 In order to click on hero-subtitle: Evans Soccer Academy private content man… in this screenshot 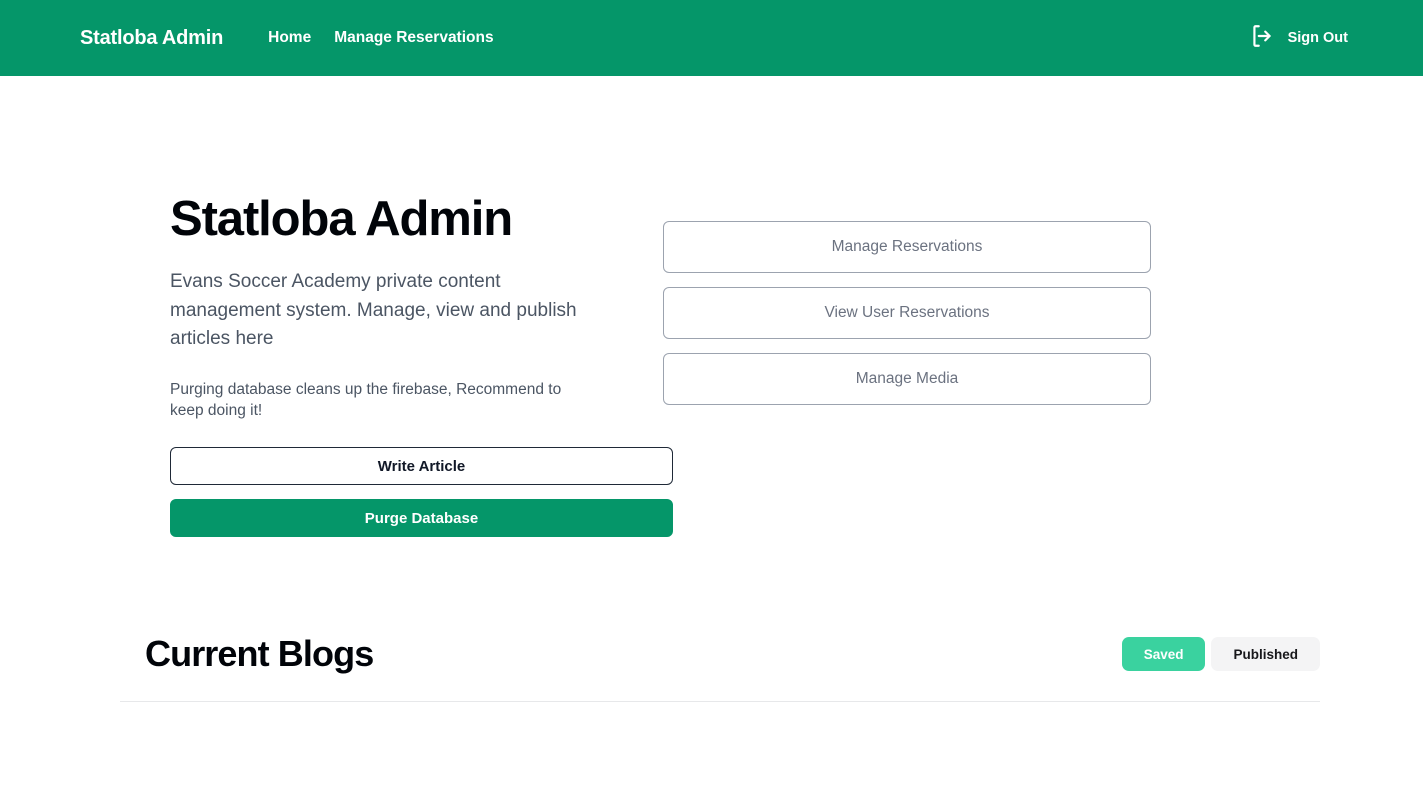, I will do `click(373, 310)`.